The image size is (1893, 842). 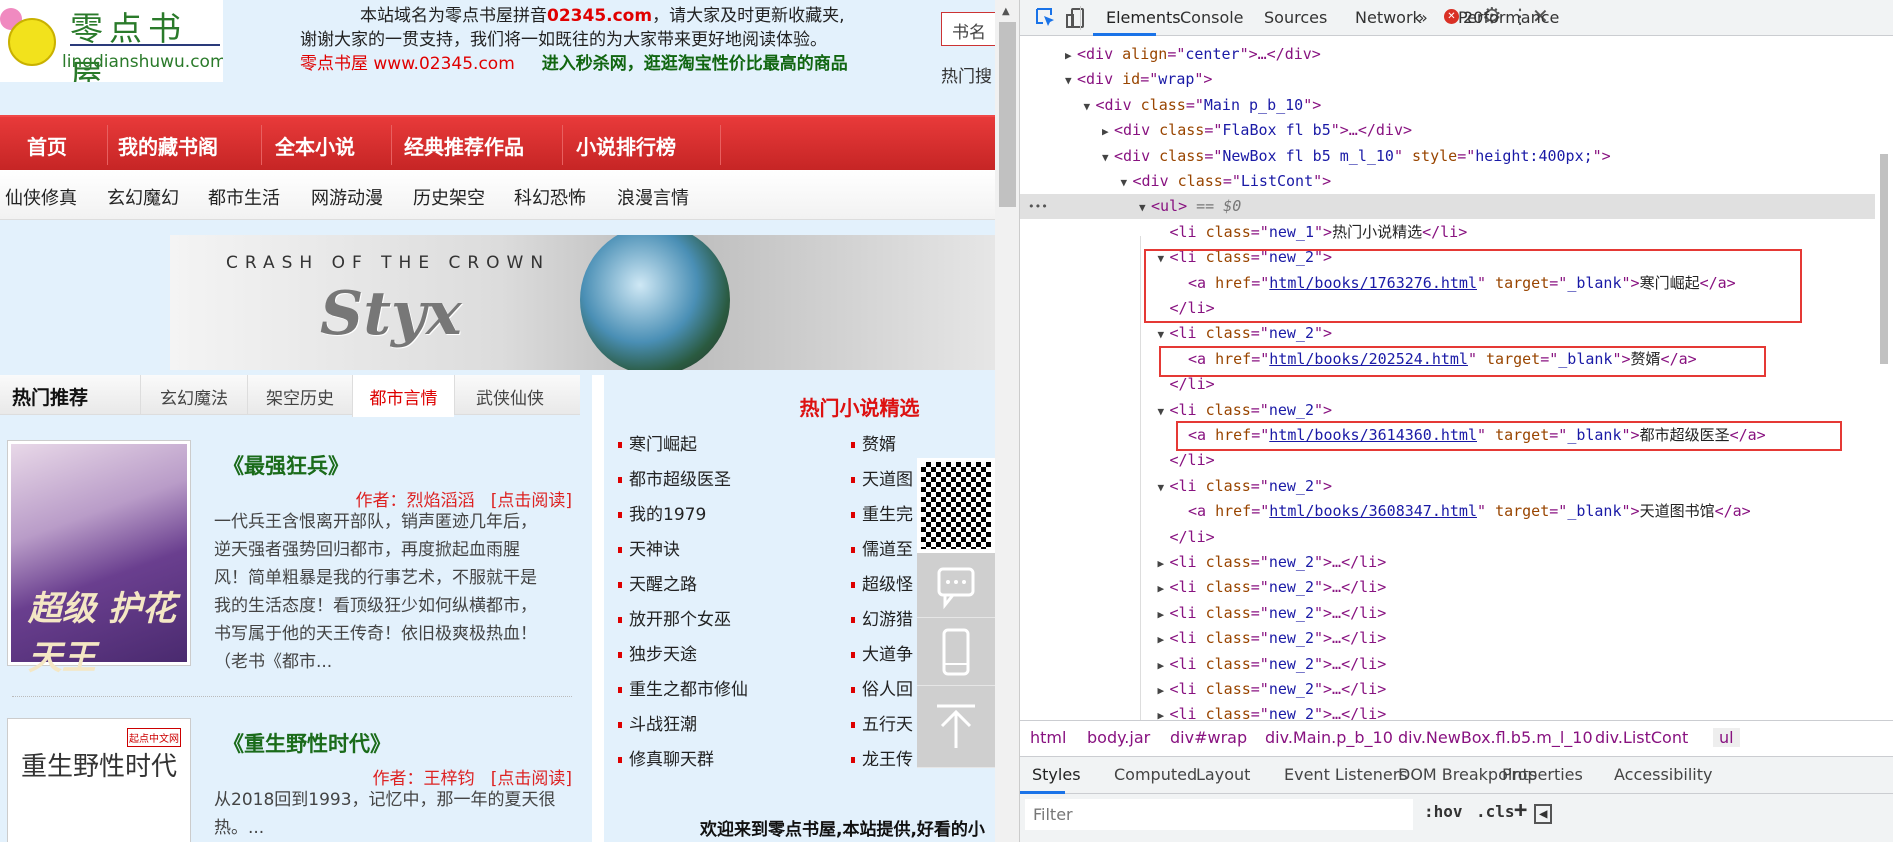 I want to click on nav-item: 小说排行榜, so click(x=626, y=145).